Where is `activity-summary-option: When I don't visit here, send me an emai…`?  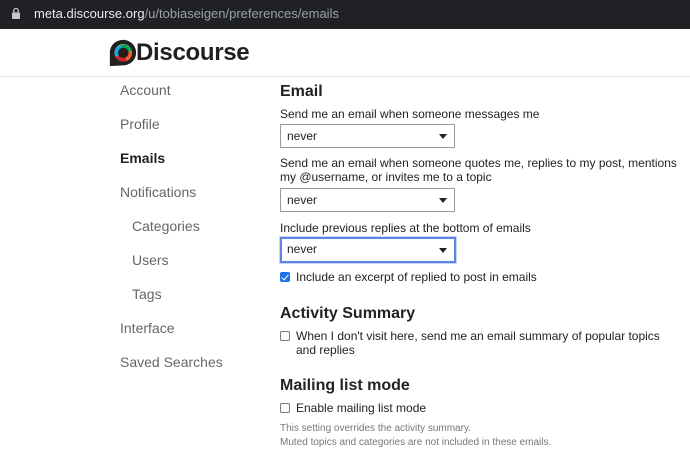
activity-summary-option: When I don't visit here, send me an emai… is located at coordinates (470, 343).